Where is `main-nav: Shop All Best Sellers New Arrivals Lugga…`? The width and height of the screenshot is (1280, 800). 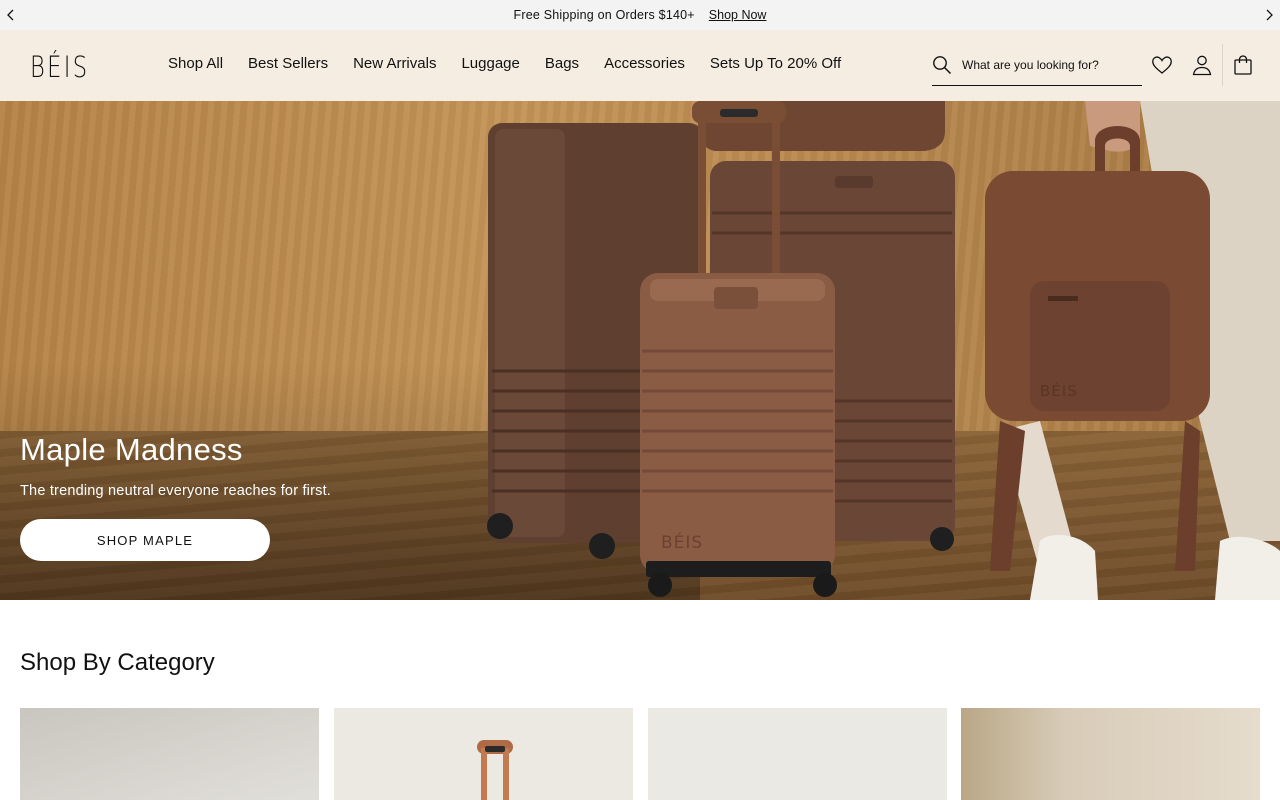 main-nav: Shop All Best Sellers New Arrivals Lugga… is located at coordinates (517, 63).